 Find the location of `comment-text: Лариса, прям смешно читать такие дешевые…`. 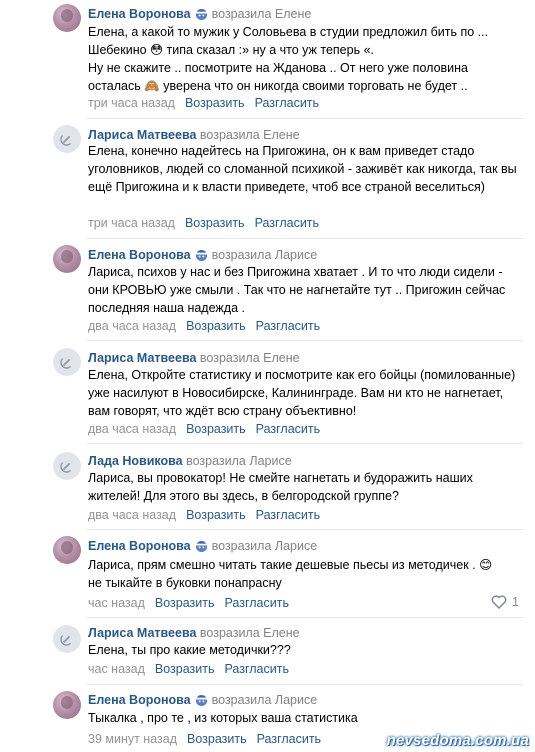

comment-text: Лариса, прям смешно читать такие дешевые… is located at coordinates (290, 574).